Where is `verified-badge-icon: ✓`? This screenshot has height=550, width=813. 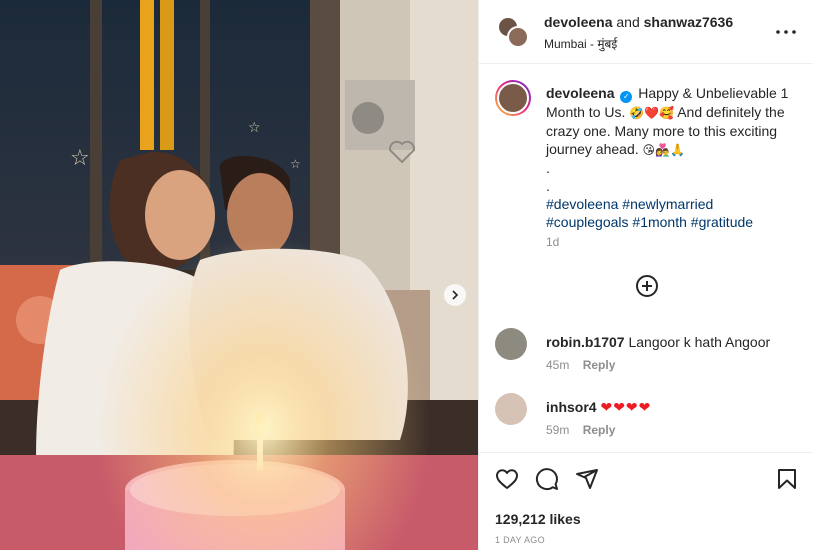 verified-badge-icon: ✓ is located at coordinates (626, 97).